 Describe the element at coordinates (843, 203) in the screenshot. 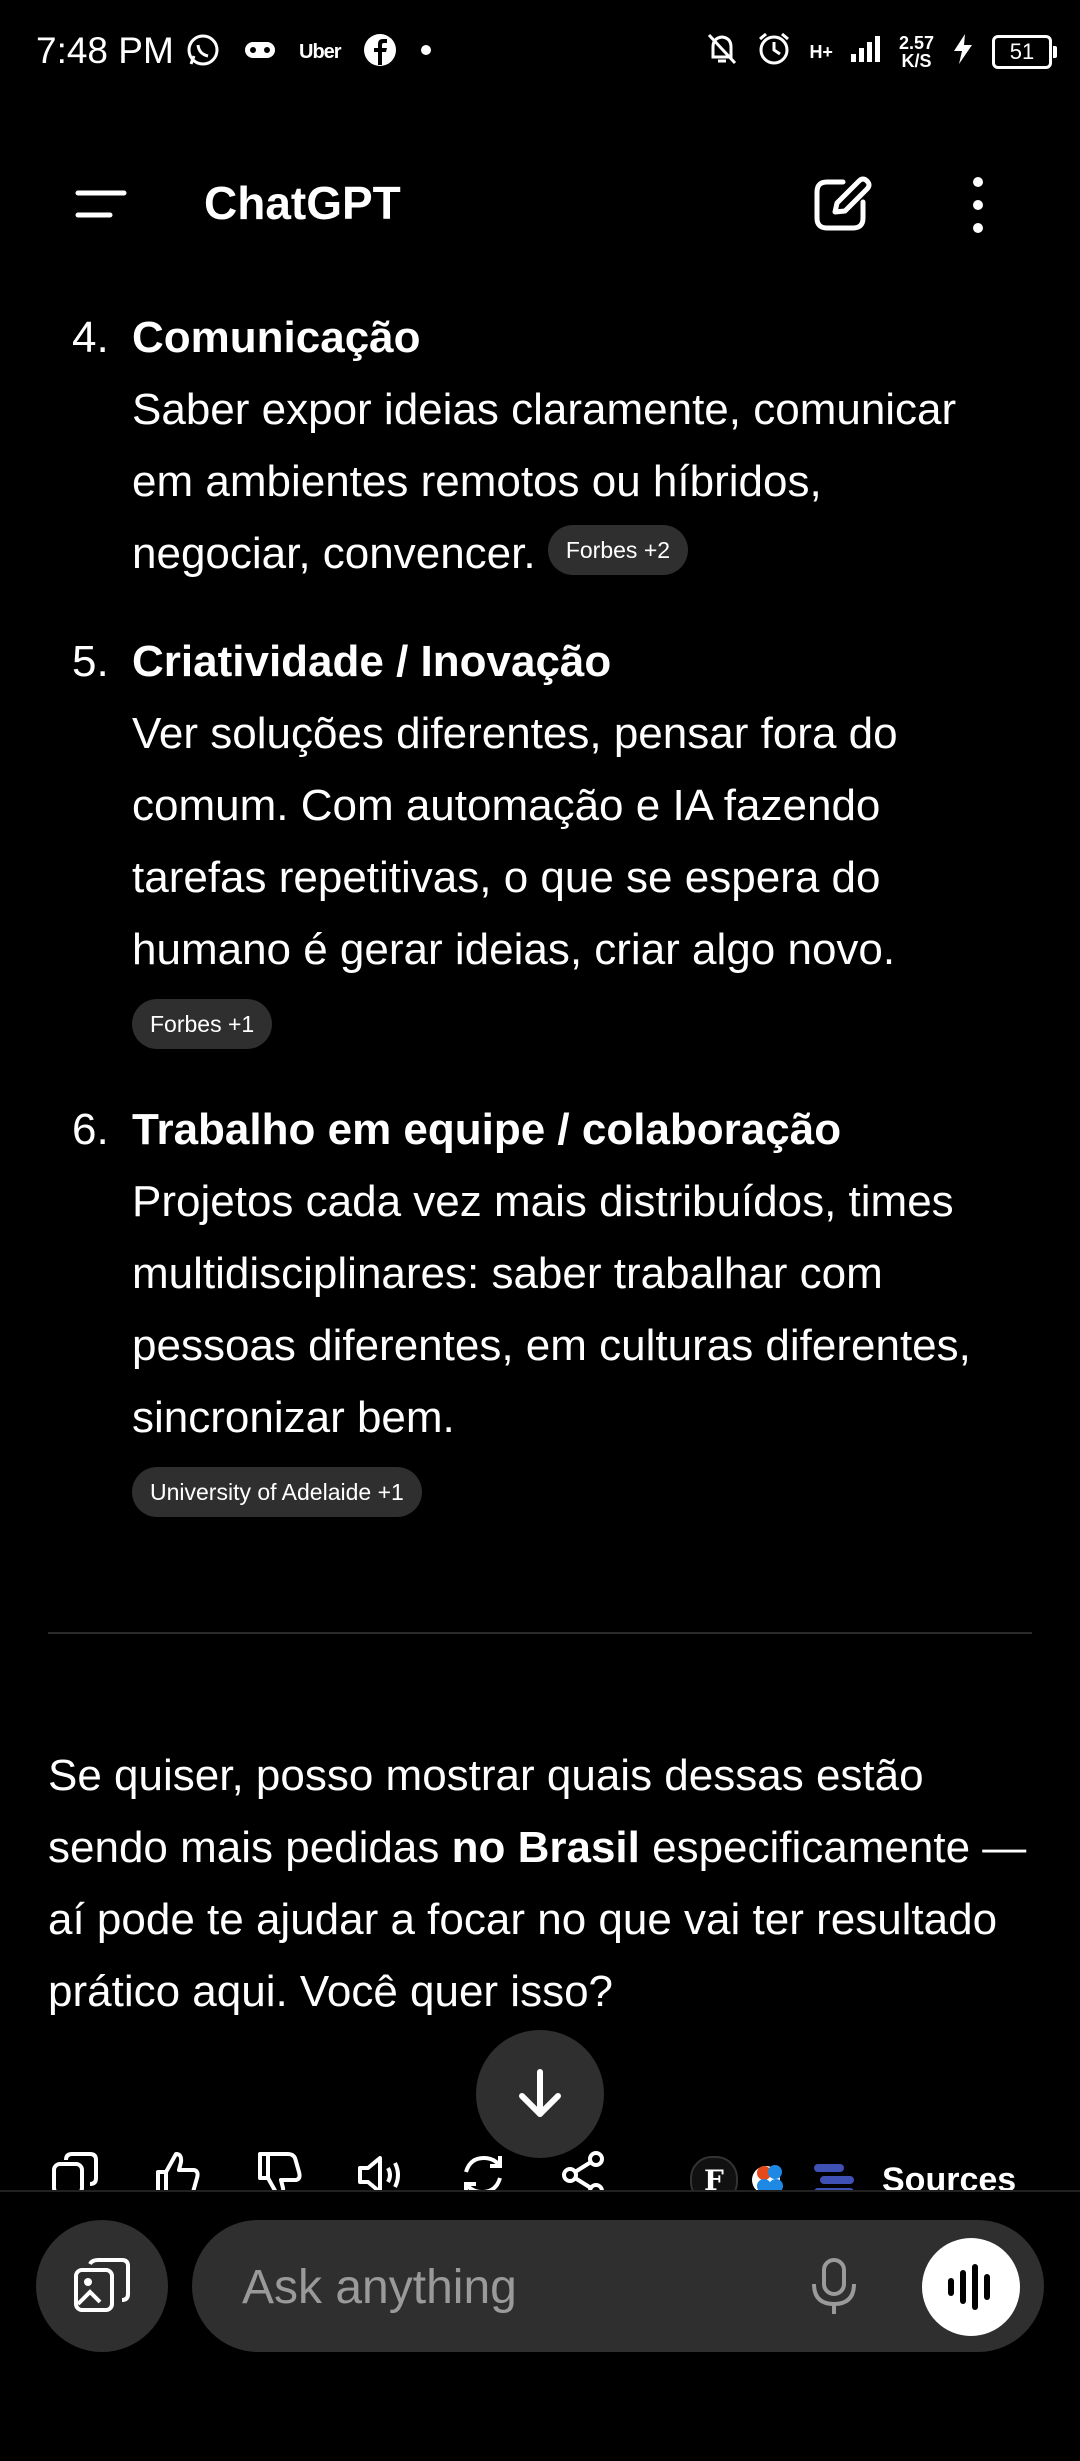

I see `edit-icon` at that location.